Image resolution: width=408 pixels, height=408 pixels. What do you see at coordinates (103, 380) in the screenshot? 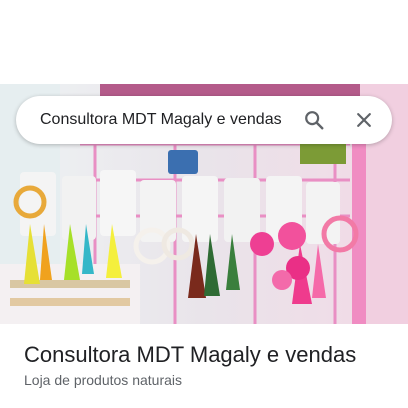
I see `place-category: Loja de produtos naturais` at bounding box center [103, 380].